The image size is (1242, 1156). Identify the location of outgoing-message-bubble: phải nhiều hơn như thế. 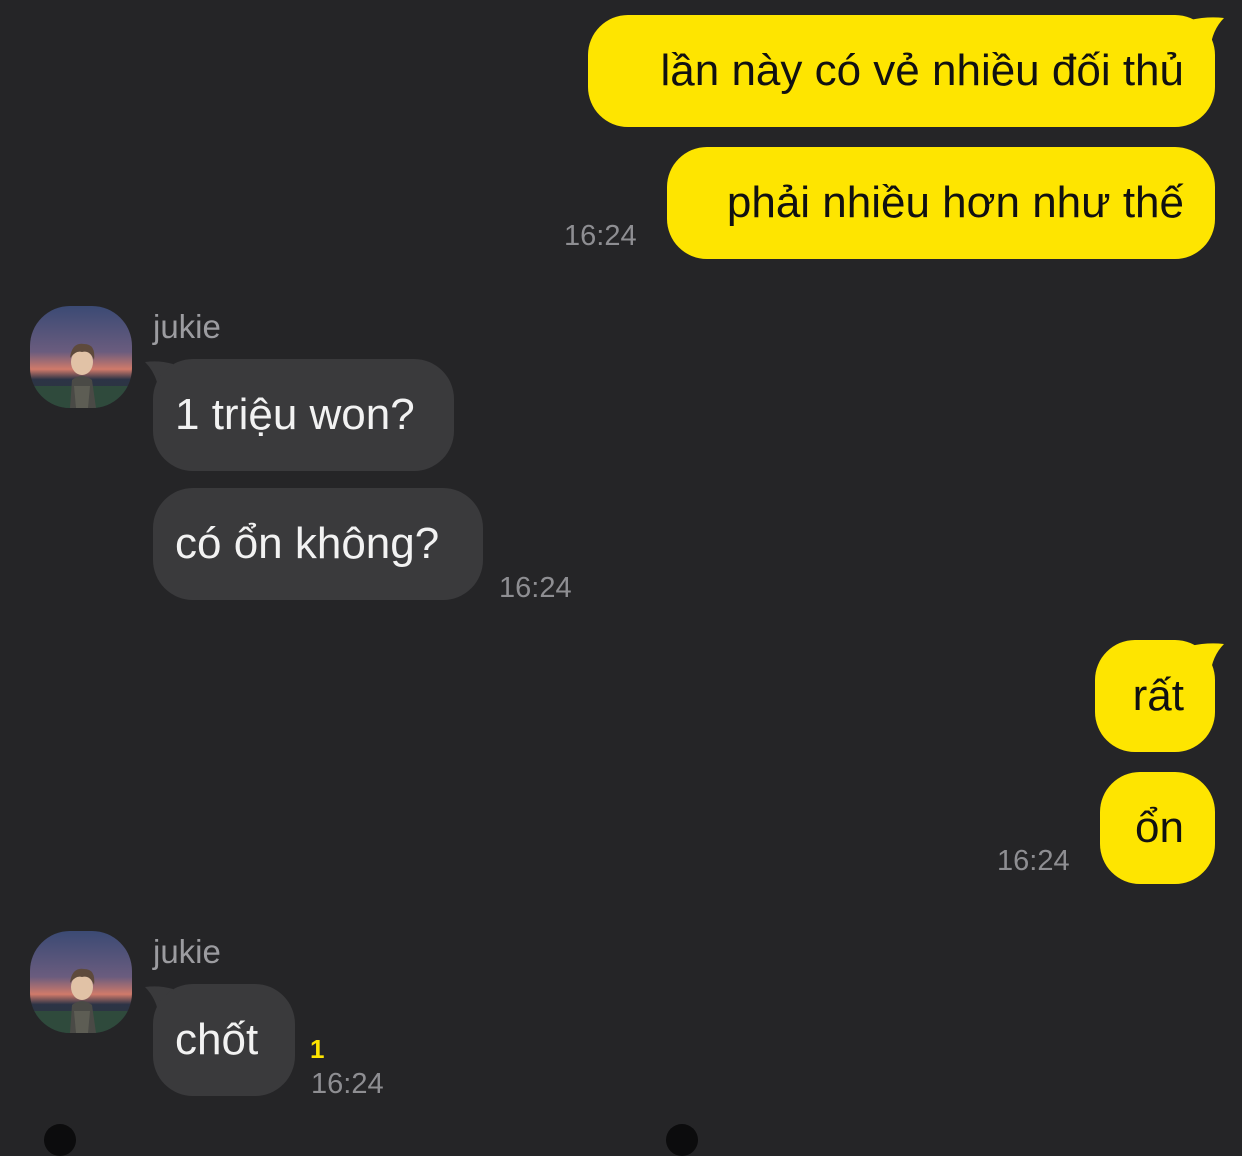
(941, 203).